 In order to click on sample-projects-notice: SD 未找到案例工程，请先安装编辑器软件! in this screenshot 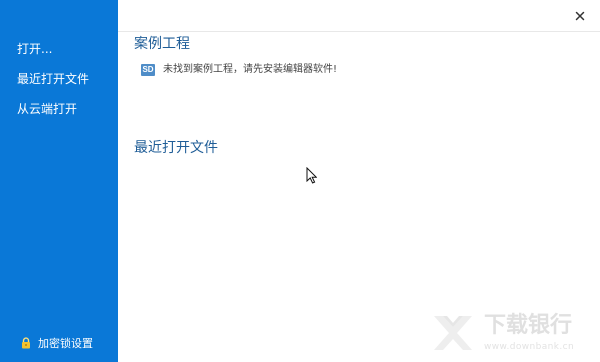, I will do `click(239, 70)`.